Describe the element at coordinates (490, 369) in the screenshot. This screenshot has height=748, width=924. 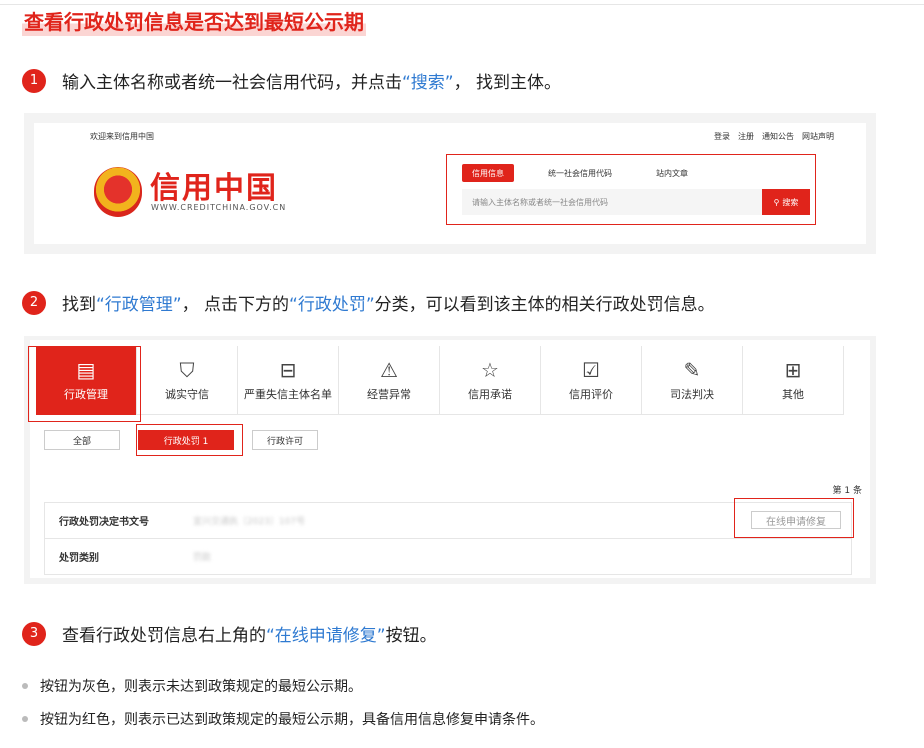
I see `commitment-icon: ☆` at that location.